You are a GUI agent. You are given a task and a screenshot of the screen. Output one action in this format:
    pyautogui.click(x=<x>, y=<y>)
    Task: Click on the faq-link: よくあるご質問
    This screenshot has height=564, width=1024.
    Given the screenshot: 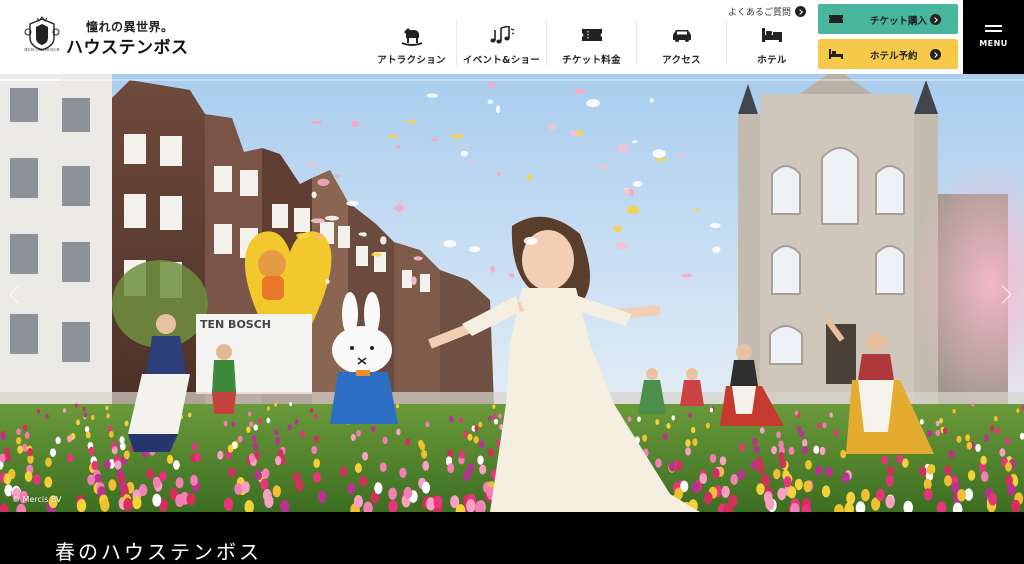 What is the action you would take?
    pyautogui.click(x=767, y=11)
    